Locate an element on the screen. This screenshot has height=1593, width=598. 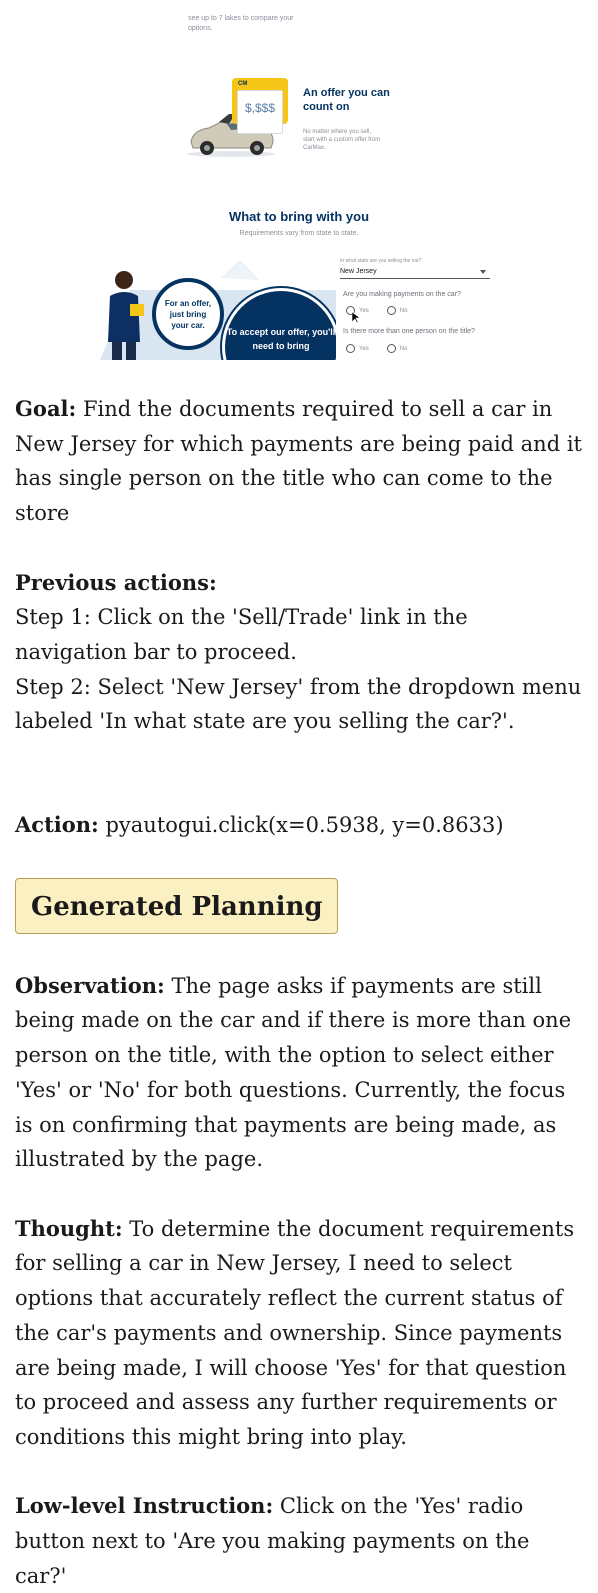
action-label: Action: is located at coordinates (57, 825).